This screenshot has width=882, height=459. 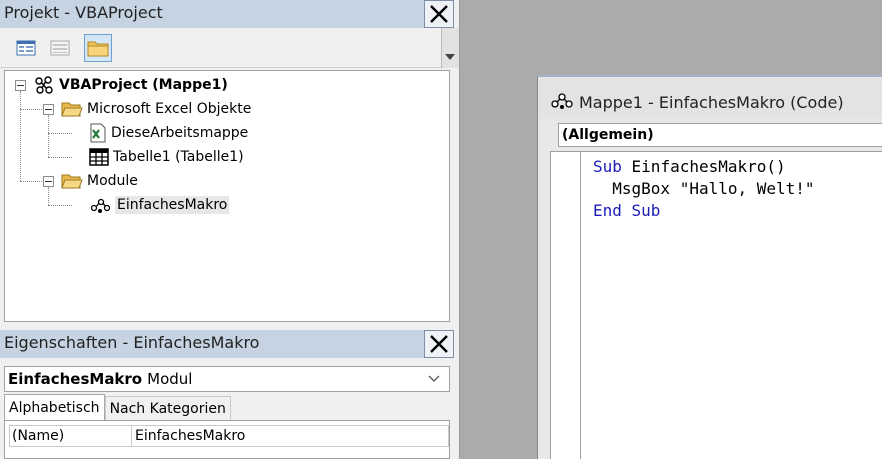 What do you see at coordinates (169, 109) in the screenshot?
I see `tree-item-label: Microsoft Excel Objekte` at bounding box center [169, 109].